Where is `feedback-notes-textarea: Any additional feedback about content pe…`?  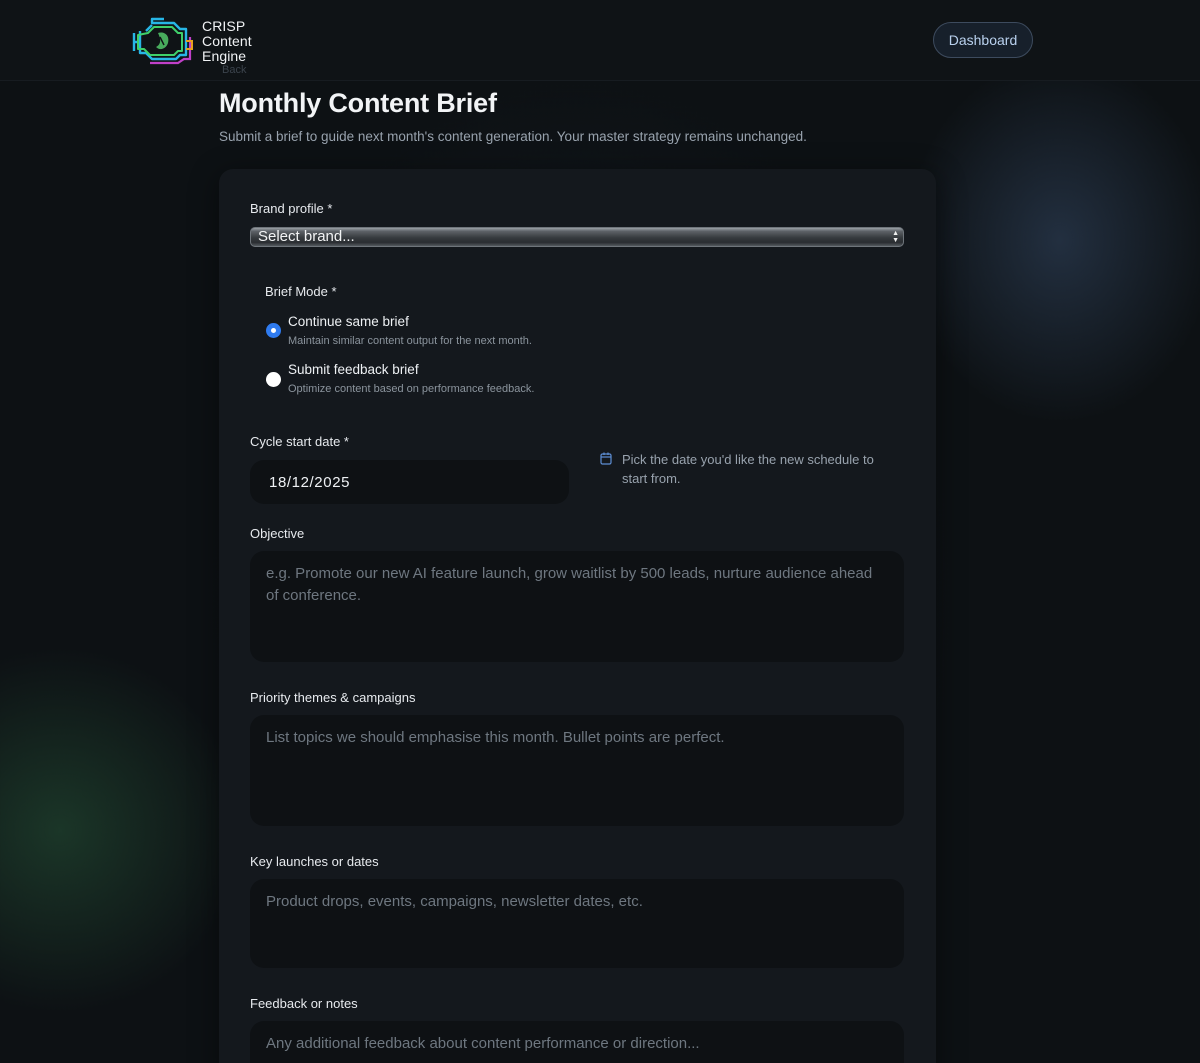
feedback-notes-textarea: Any additional feedback about content pe… is located at coordinates (577, 1042).